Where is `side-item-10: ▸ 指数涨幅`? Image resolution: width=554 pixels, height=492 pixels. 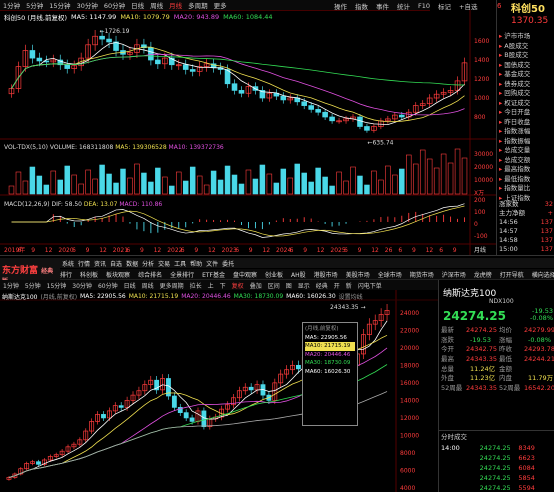 side-item-10: ▸ 指数涨幅 is located at coordinates (525, 132).